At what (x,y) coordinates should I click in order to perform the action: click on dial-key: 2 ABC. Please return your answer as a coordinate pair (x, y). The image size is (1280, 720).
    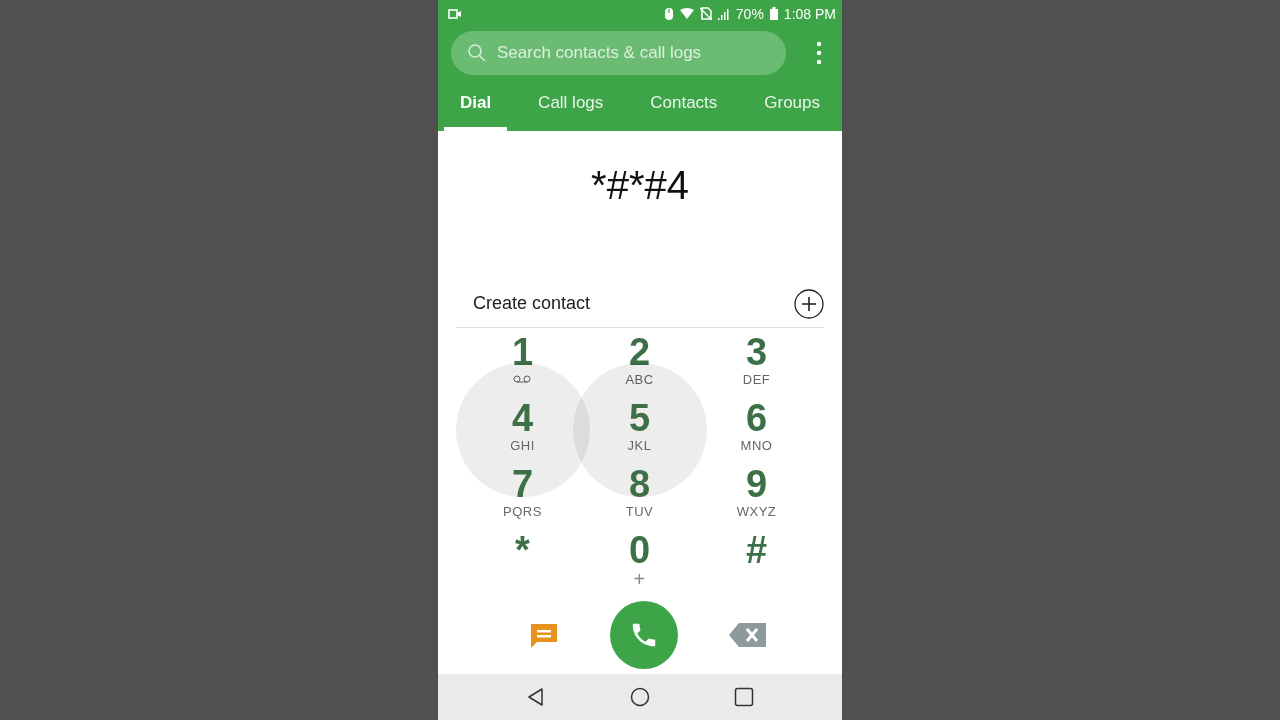
    Looking at the image, I should click on (639, 362).